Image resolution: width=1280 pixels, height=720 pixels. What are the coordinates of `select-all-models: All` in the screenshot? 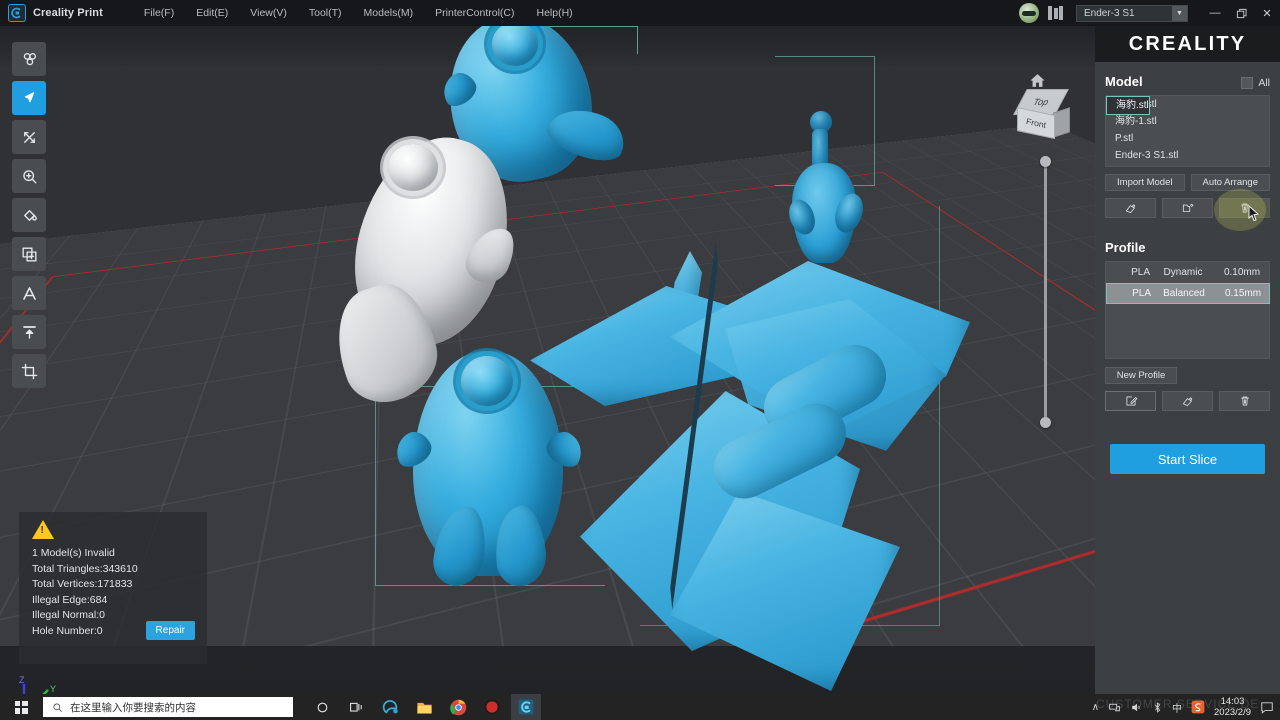 It's located at (1255, 82).